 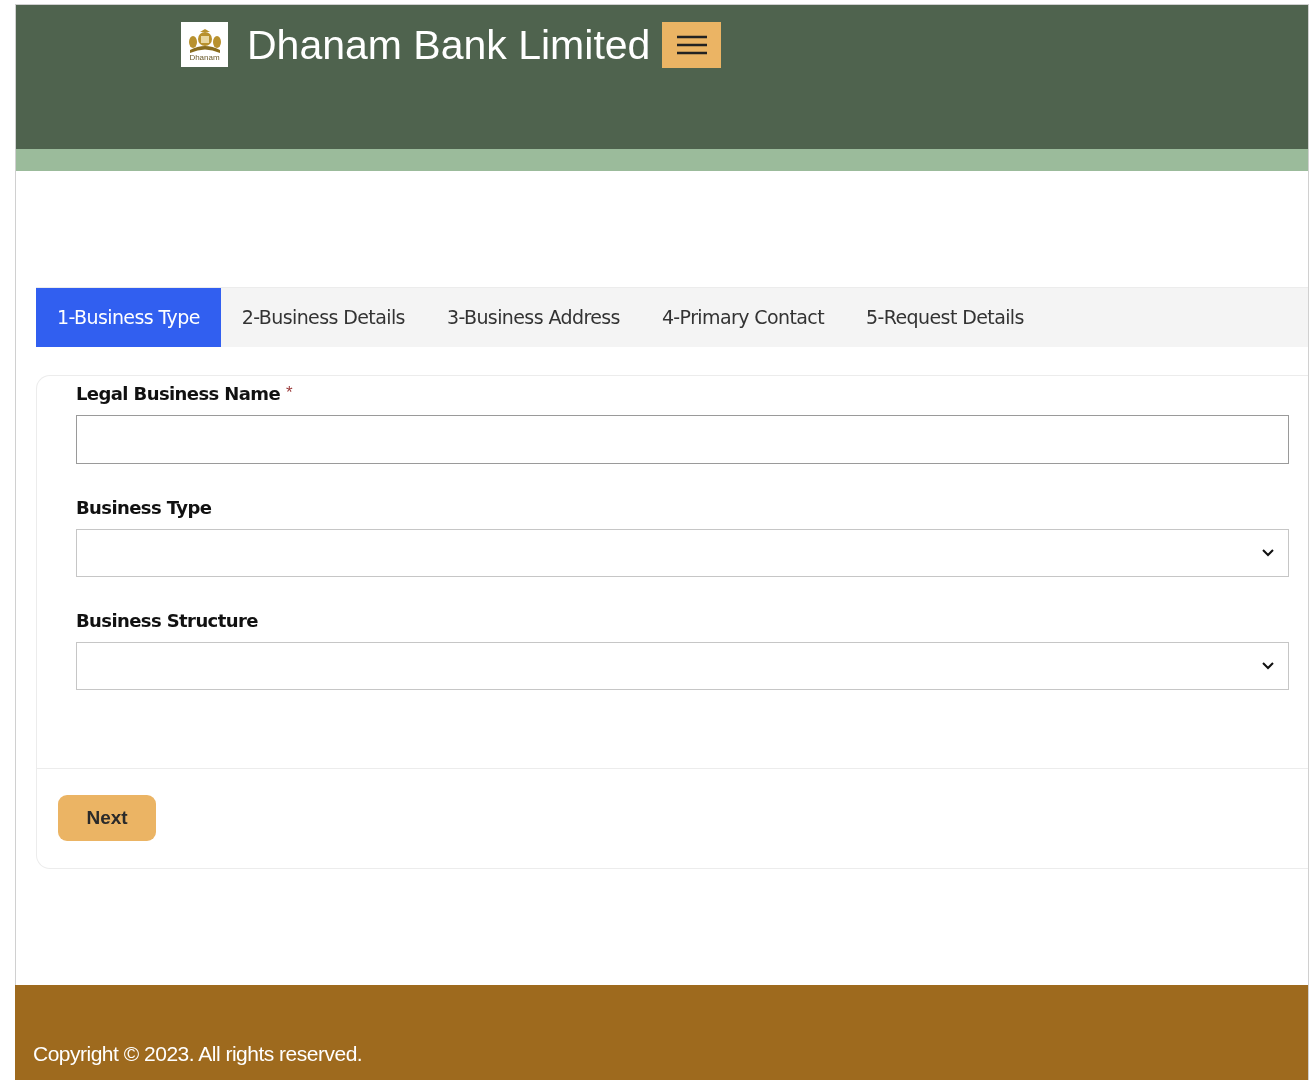 What do you see at coordinates (945, 317) in the screenshot?
I see `step-tab: 5-Request Details` at bounding box center [945, 317].